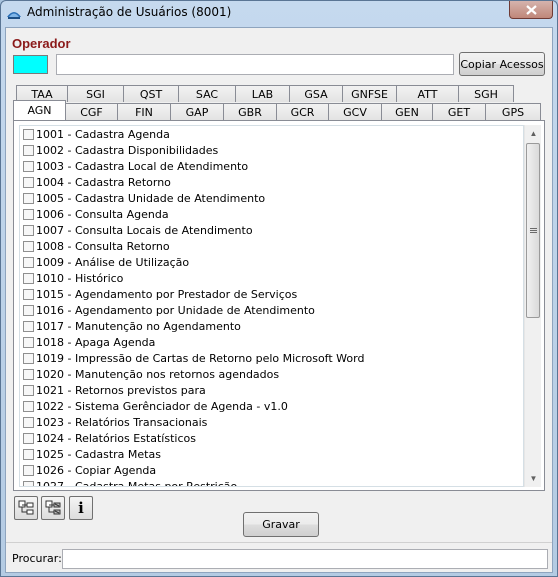 Image resolution: width=558 pixels, height=577 pixels. Describe the element at coordinates (30, 64) in the screenshot. I see `operator-color-swatch` at that location.